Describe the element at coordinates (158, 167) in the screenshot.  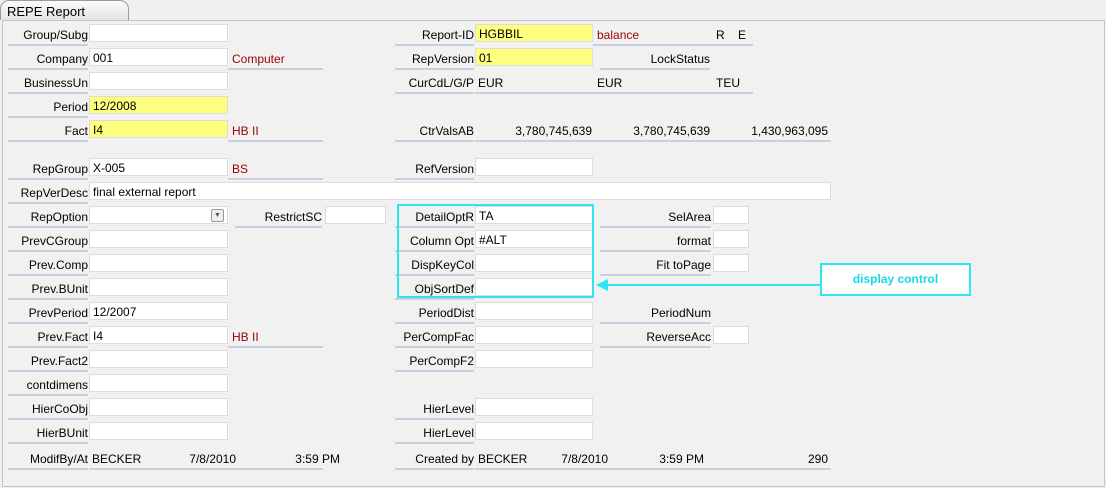
I see `rep-group-field: X-005` at that location.